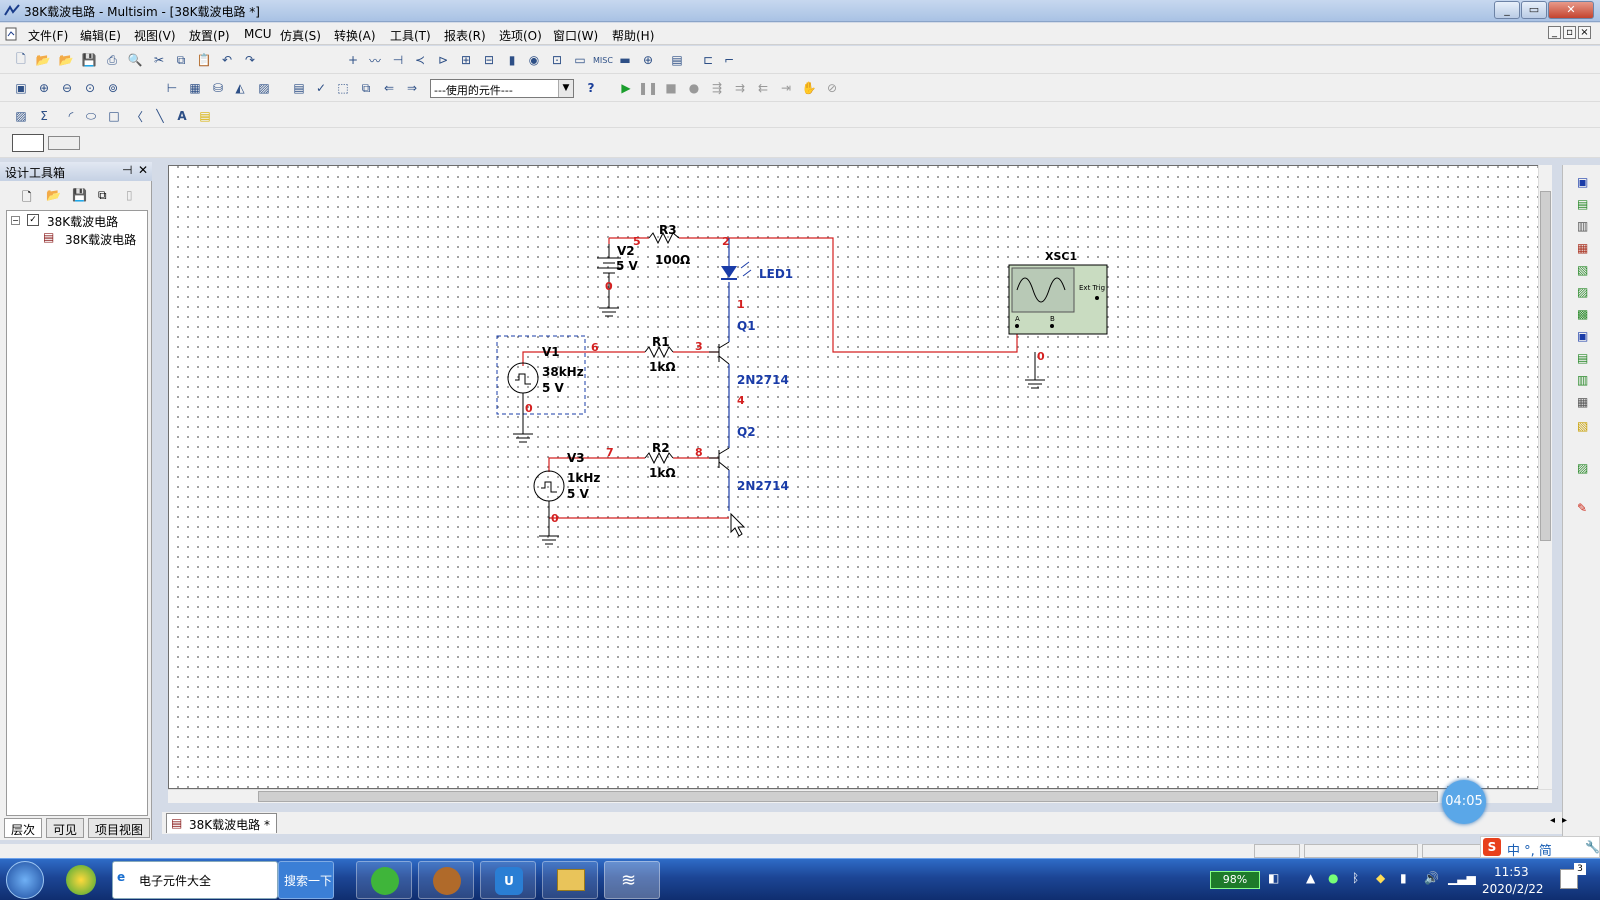  Describe the element at coordinates (113, 88) in the screenshot. I see `zoom-fit-icon: ⊚` at that location.